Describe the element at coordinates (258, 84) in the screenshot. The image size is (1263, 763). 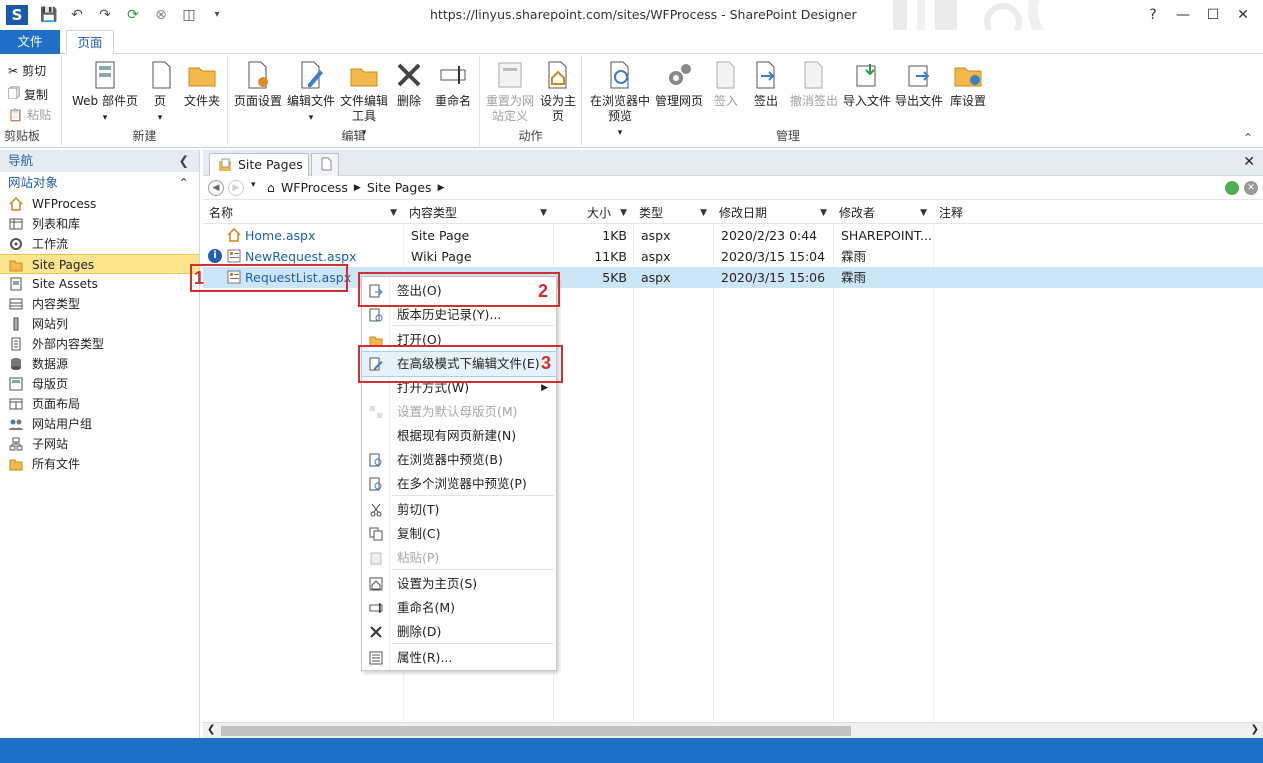
I see `page-settings-button: 页面设置` at that location.